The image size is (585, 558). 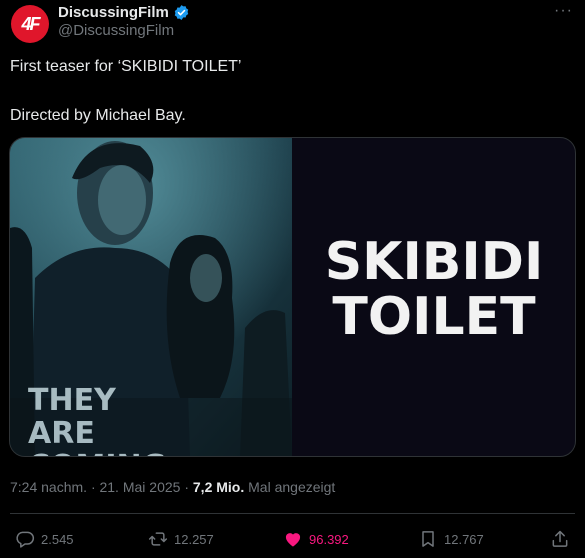 I want to click on avatar-logo: 4F, so click(x=30, y=23).